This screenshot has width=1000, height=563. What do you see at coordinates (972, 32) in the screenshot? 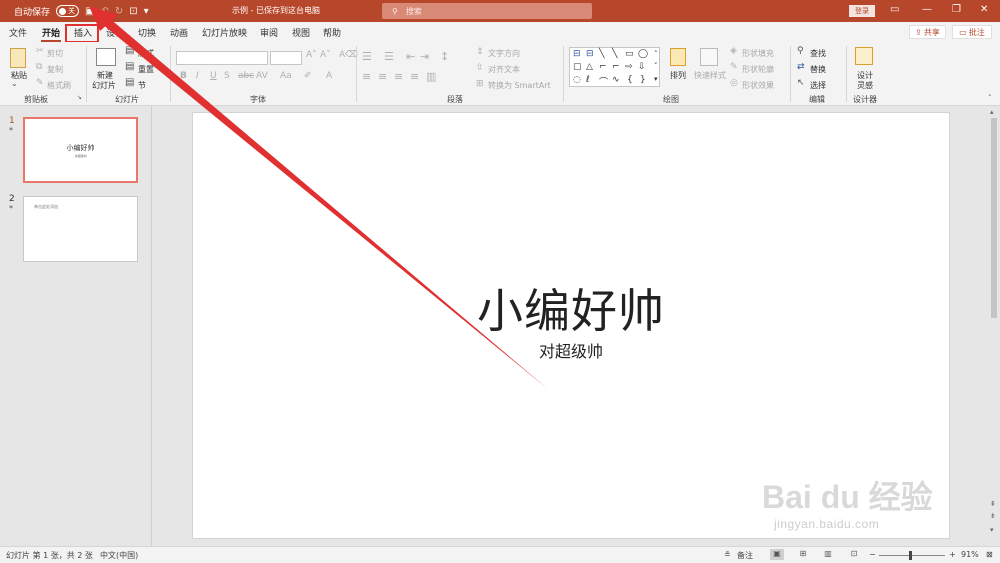
I see `comments-button: ▭ 批注` at bounding box center [972, 32].